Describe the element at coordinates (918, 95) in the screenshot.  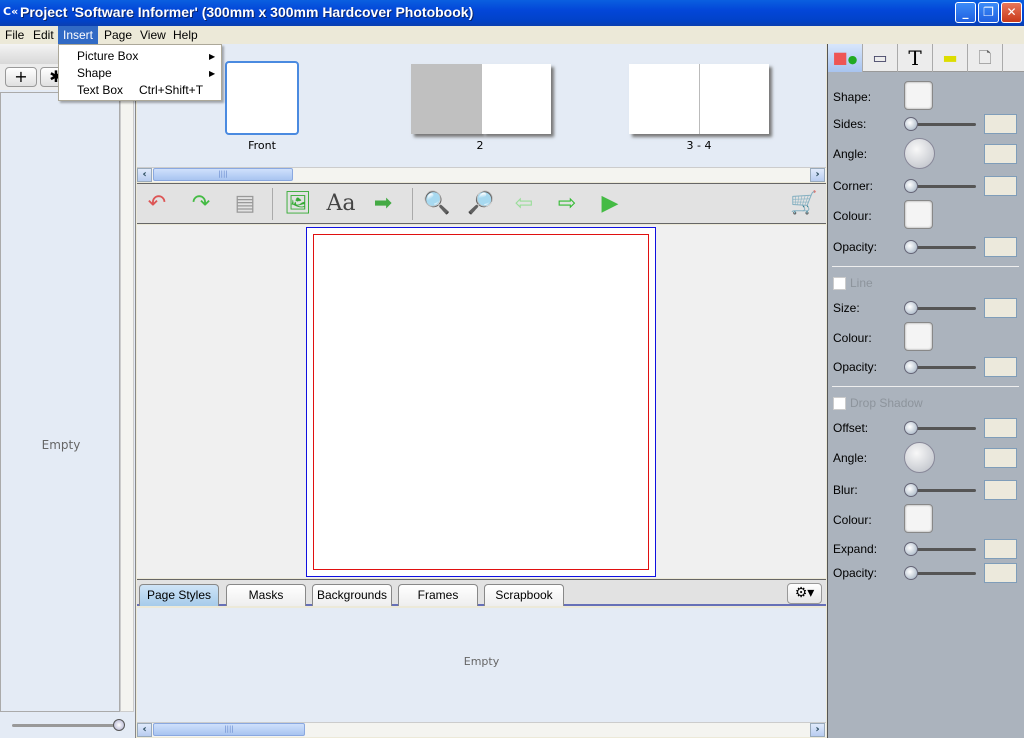
I see `shape-picker` at that location.